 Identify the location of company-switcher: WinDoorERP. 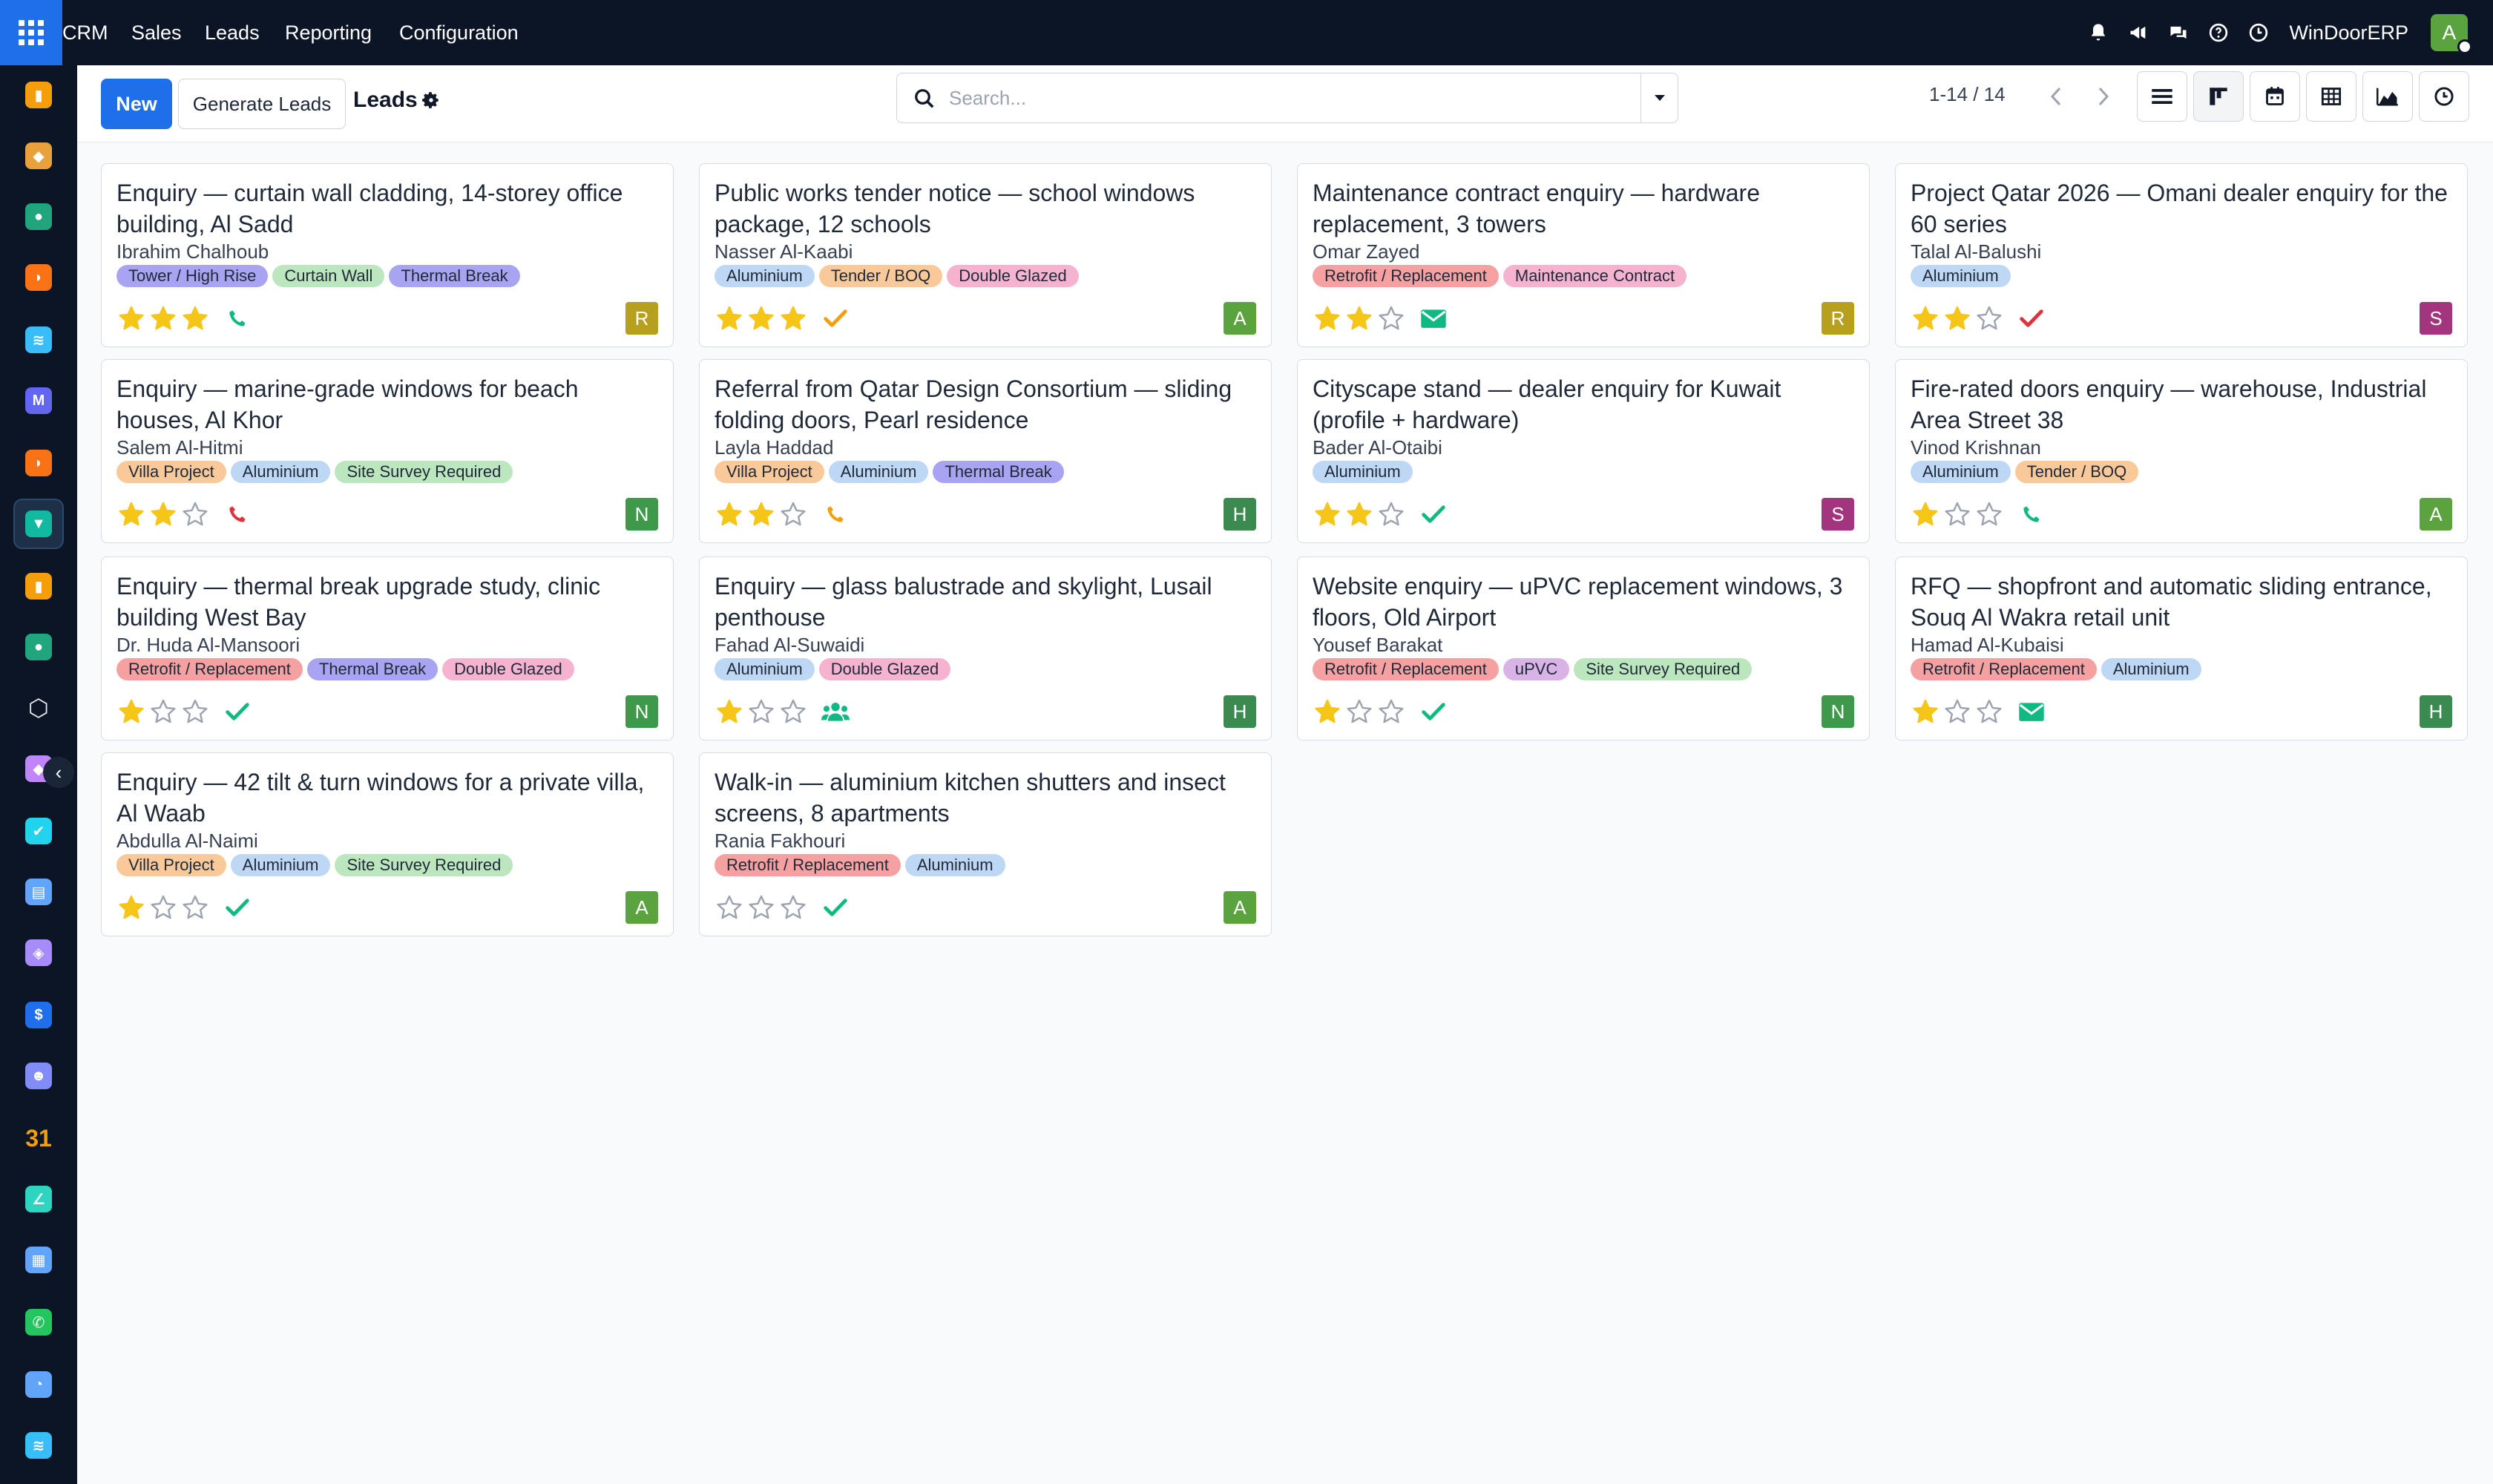
(2348, 33).